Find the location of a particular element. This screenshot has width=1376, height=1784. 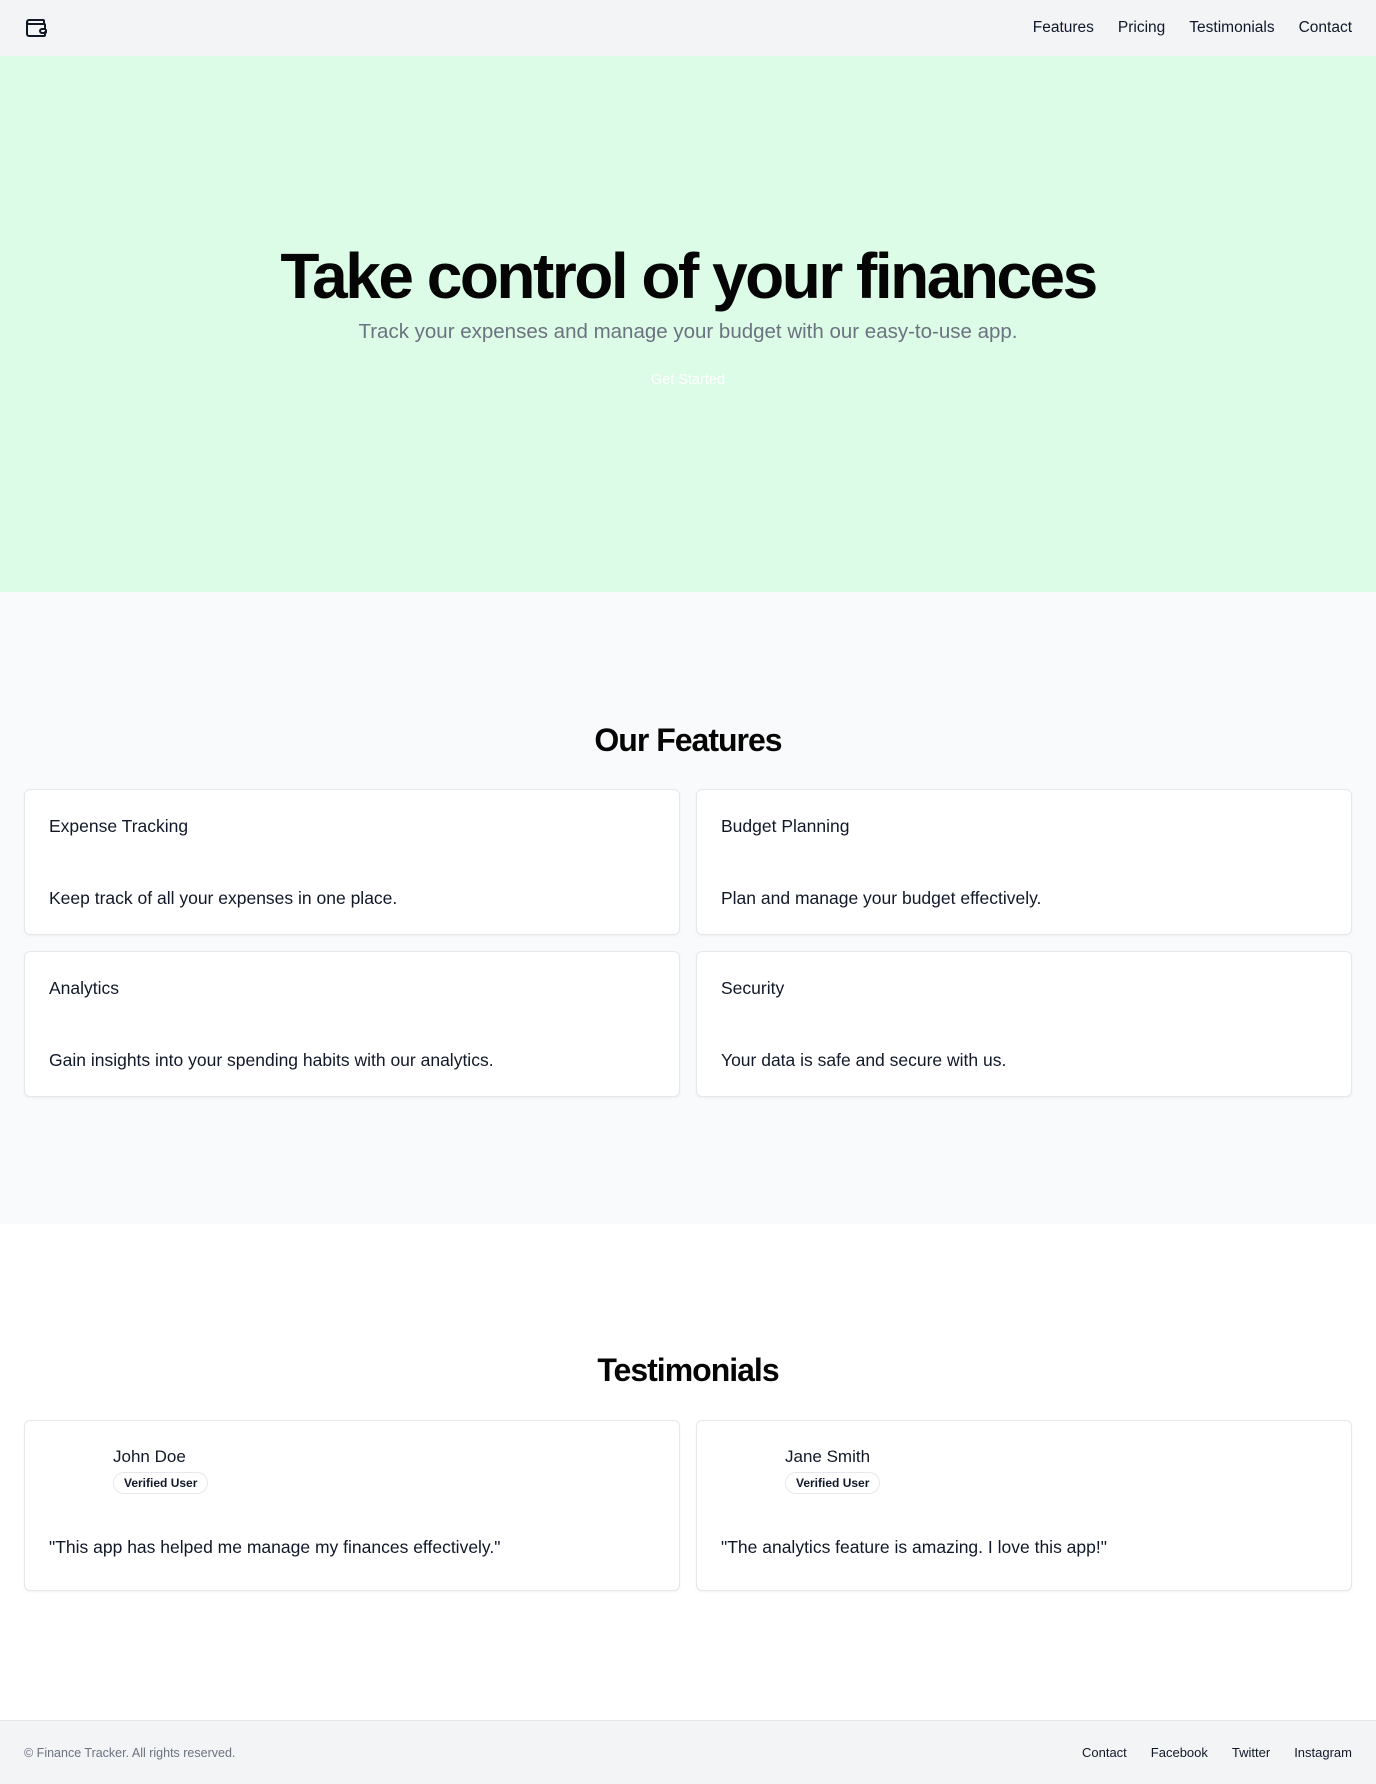

hero-title: Take control of your finances is located at coordinates (689, 276).